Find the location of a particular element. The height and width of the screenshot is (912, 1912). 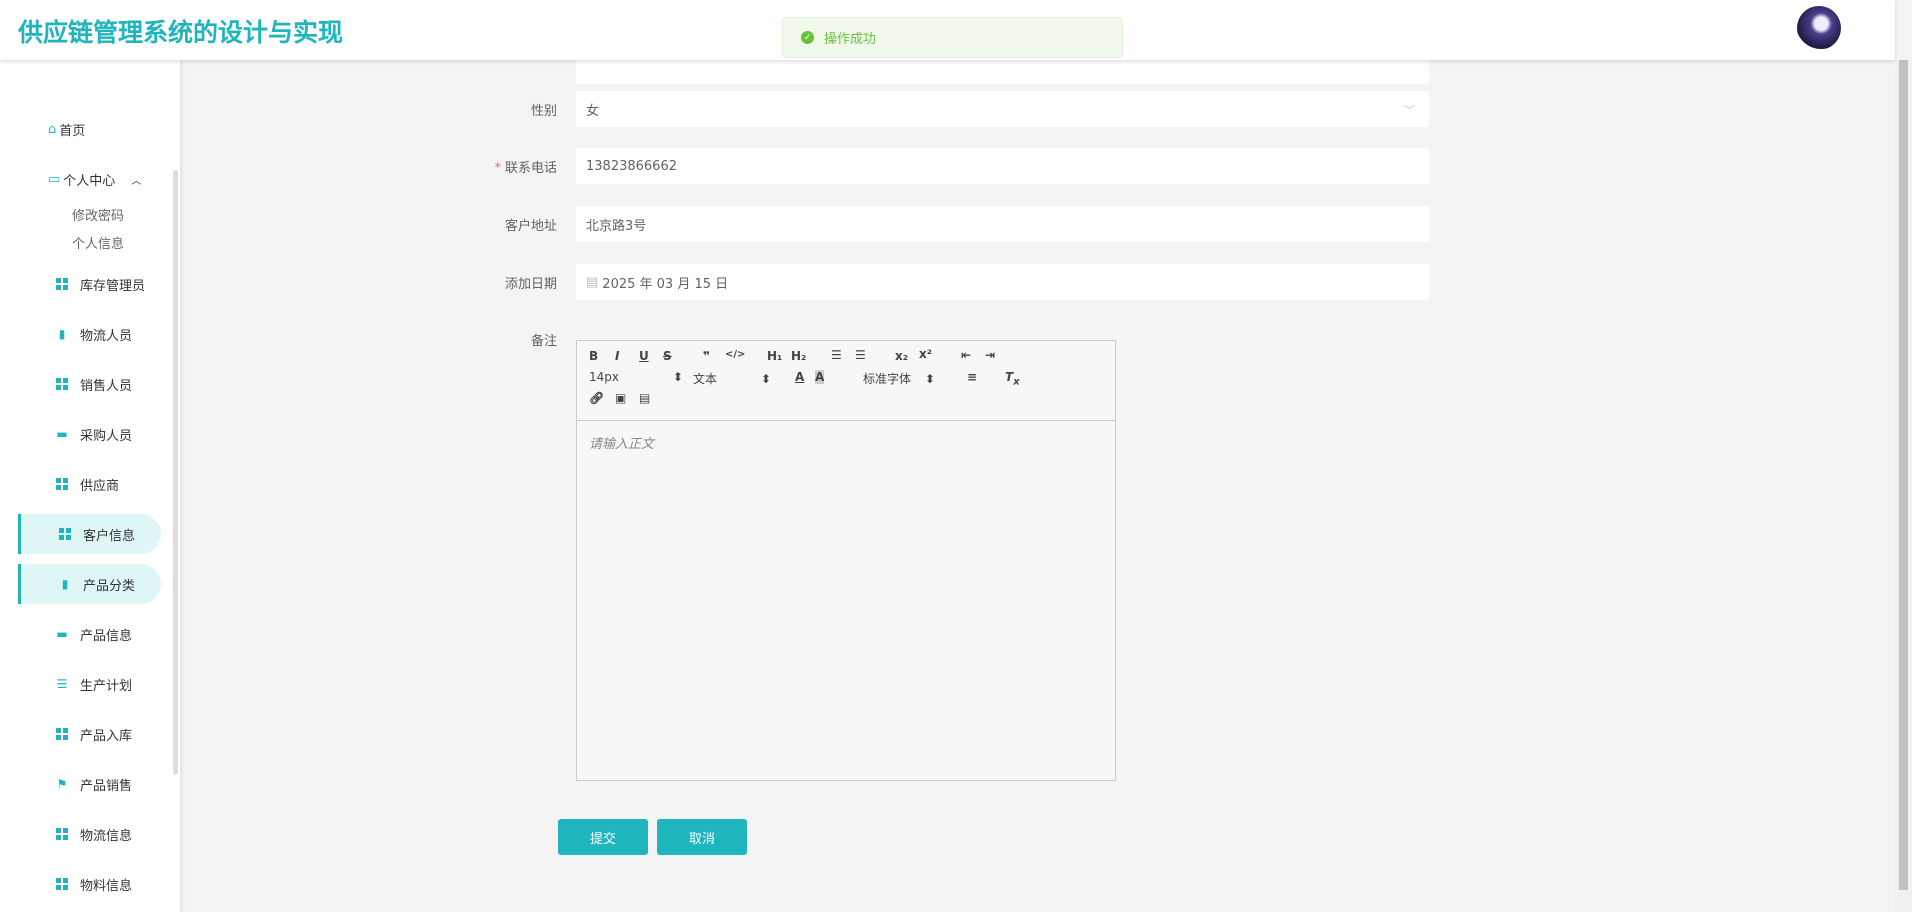

sidebar-item-label: 首页 is located at coordinates (72, 131).